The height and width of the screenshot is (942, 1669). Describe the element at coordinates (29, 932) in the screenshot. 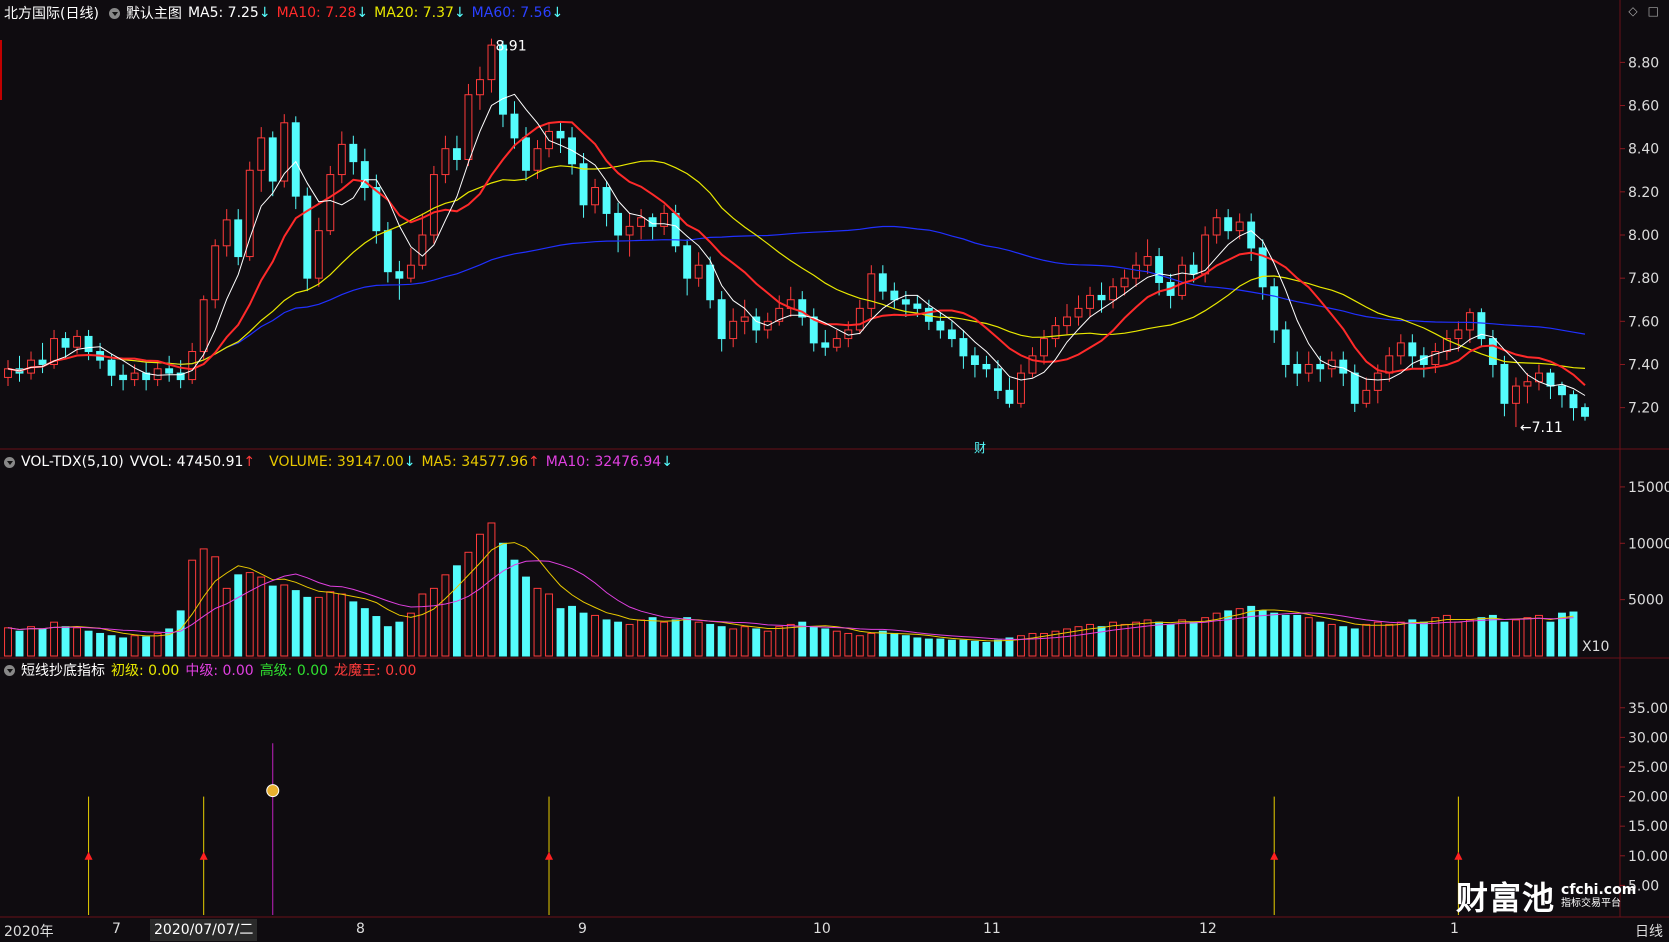

I see `time-label-2020: 2020年` at that location.